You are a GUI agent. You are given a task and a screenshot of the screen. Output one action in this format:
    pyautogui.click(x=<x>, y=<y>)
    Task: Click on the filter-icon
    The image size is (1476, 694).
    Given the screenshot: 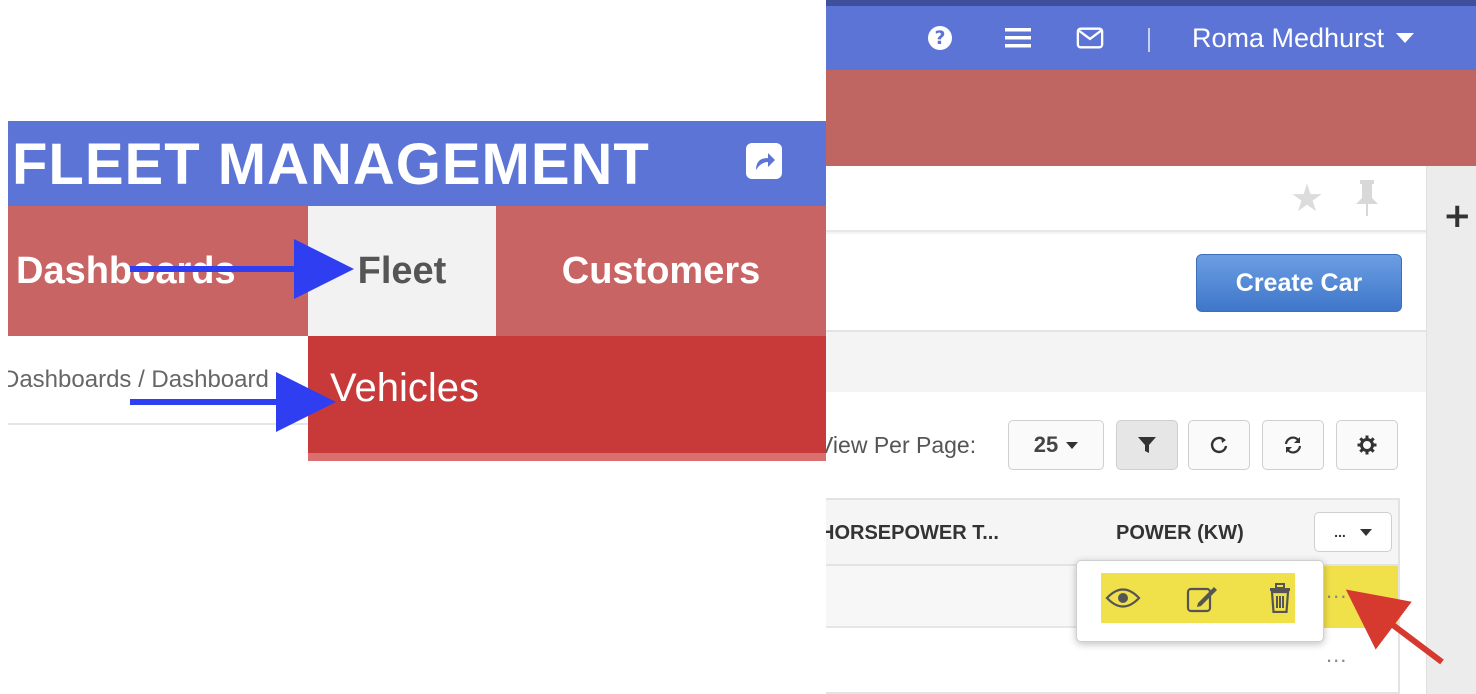 What is the action you would take?
    pyautogui.click(x=1147, y=445)
    